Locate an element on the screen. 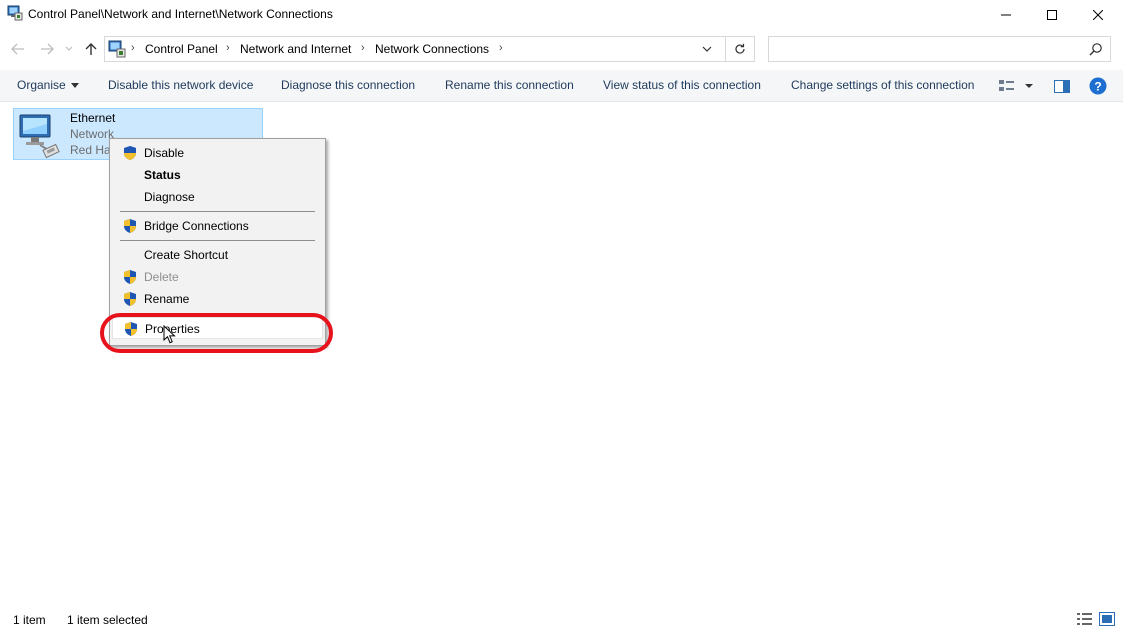  search-input is located at coordinates (923, 49).